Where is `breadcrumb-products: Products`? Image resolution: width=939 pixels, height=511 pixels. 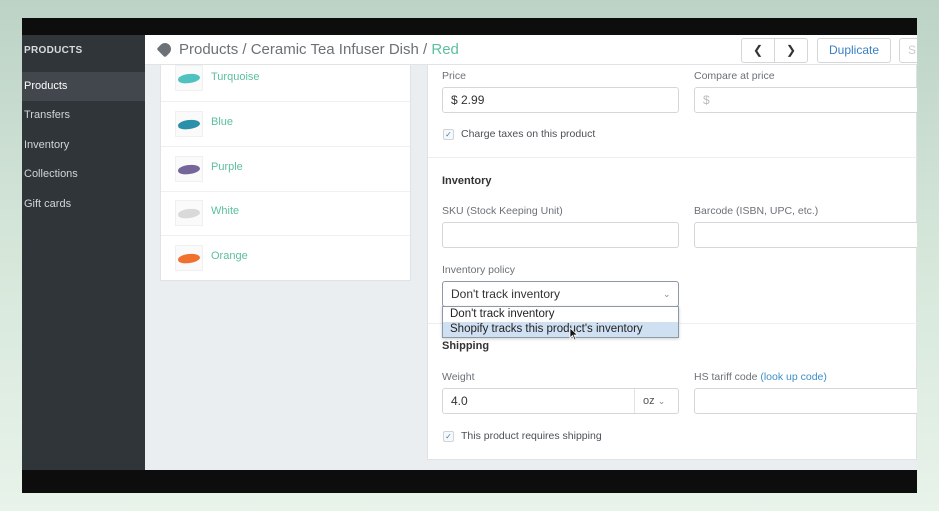
breadcrumb-products: Products is located at coordinates (208, 49).